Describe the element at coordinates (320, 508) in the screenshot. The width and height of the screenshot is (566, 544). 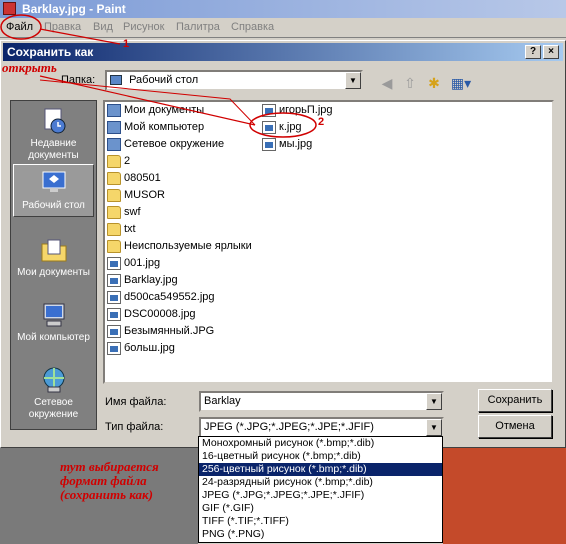
I see `filetype-option: GIF (*.GIF)` at that location.